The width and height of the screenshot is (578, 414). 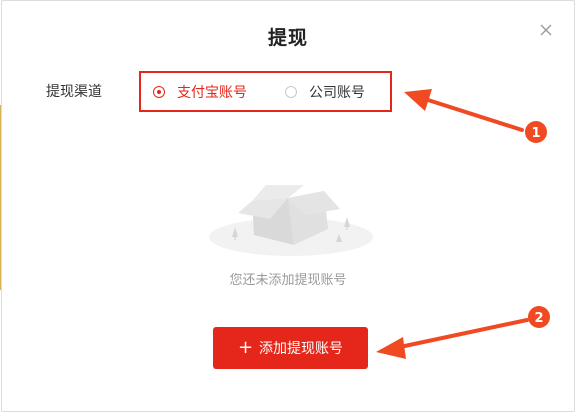 I want to click on close-icon, so click(x=546, y=30).